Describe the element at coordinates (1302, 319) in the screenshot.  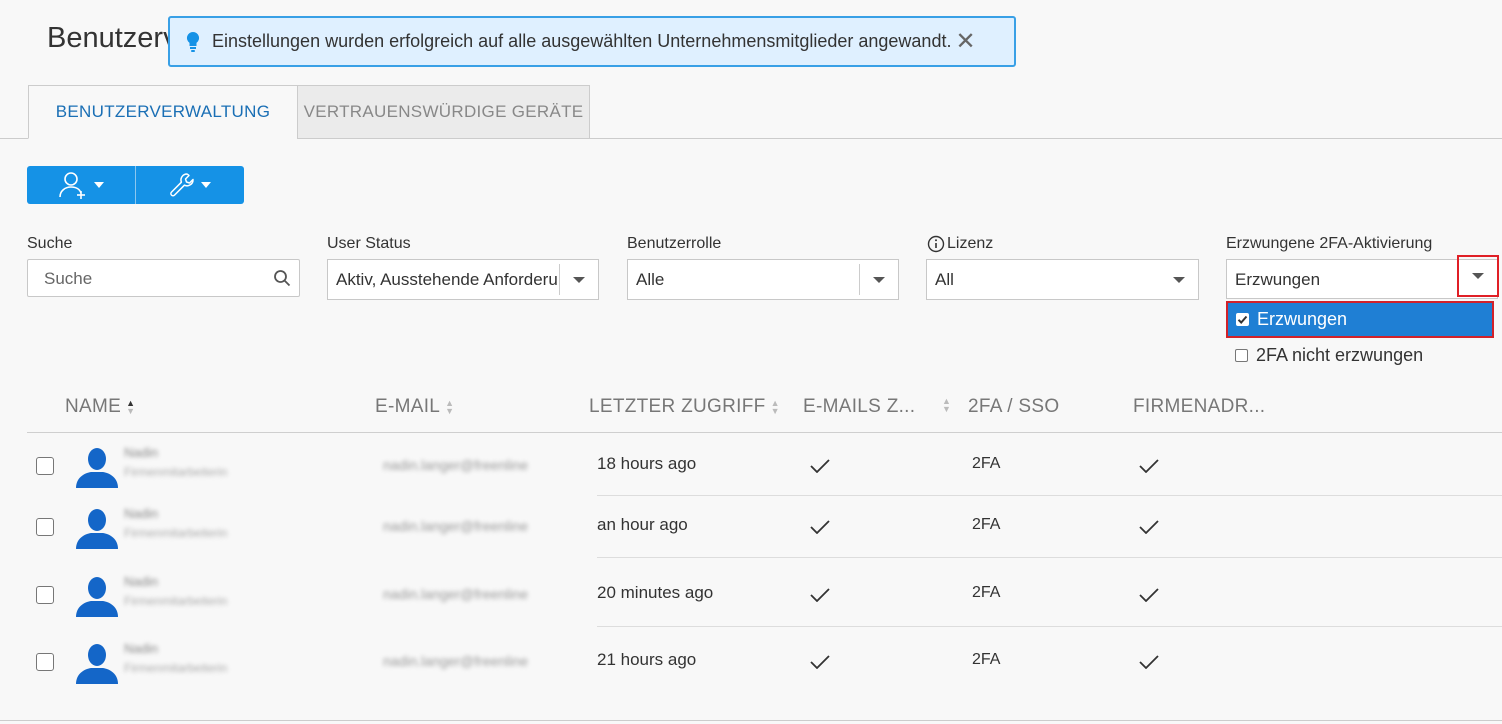
I see `option-label: Erzwungen` at that location.